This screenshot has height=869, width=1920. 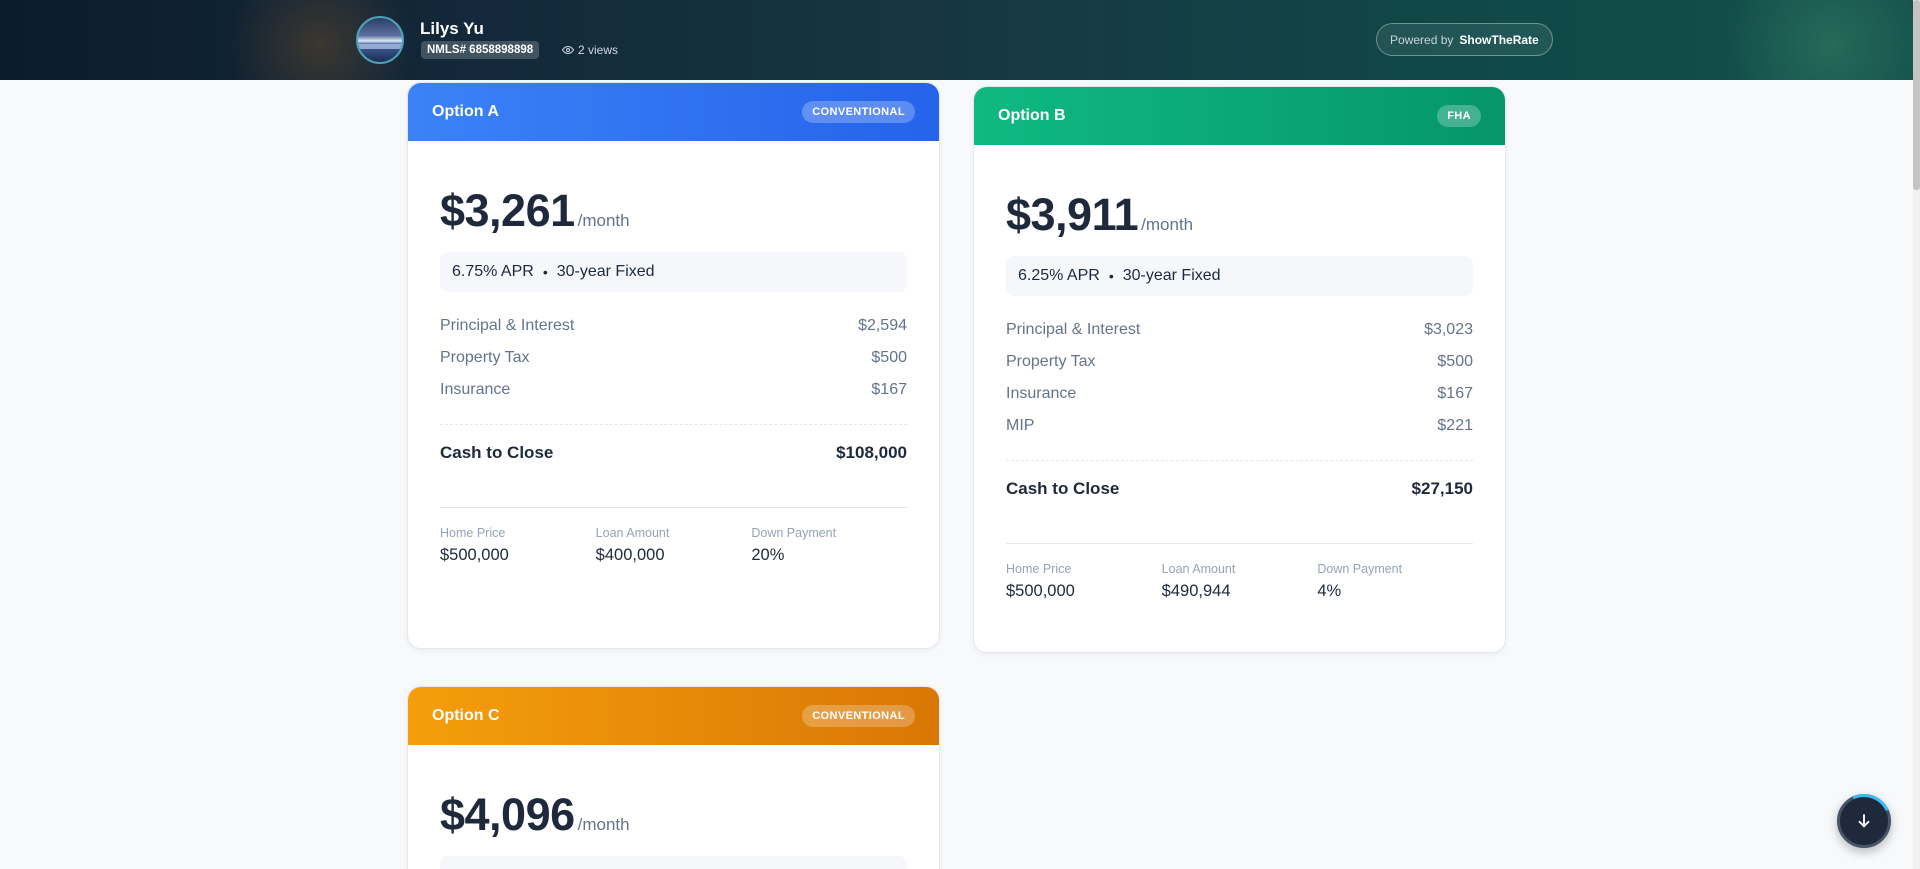 What do you see at coordinates (1395, 581) in the screenshot?
I see `stat-down-payment: Down Payment 4%` at bounding box center [1395, 581].